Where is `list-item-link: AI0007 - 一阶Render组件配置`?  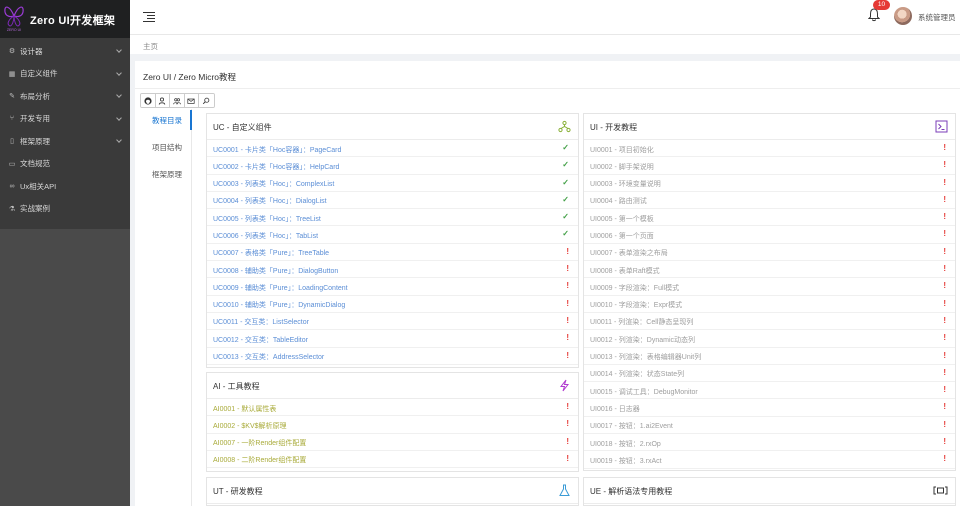 list-item-link: AI0007 - 一阶Render组件配置 is located at coordinates (259, 443).